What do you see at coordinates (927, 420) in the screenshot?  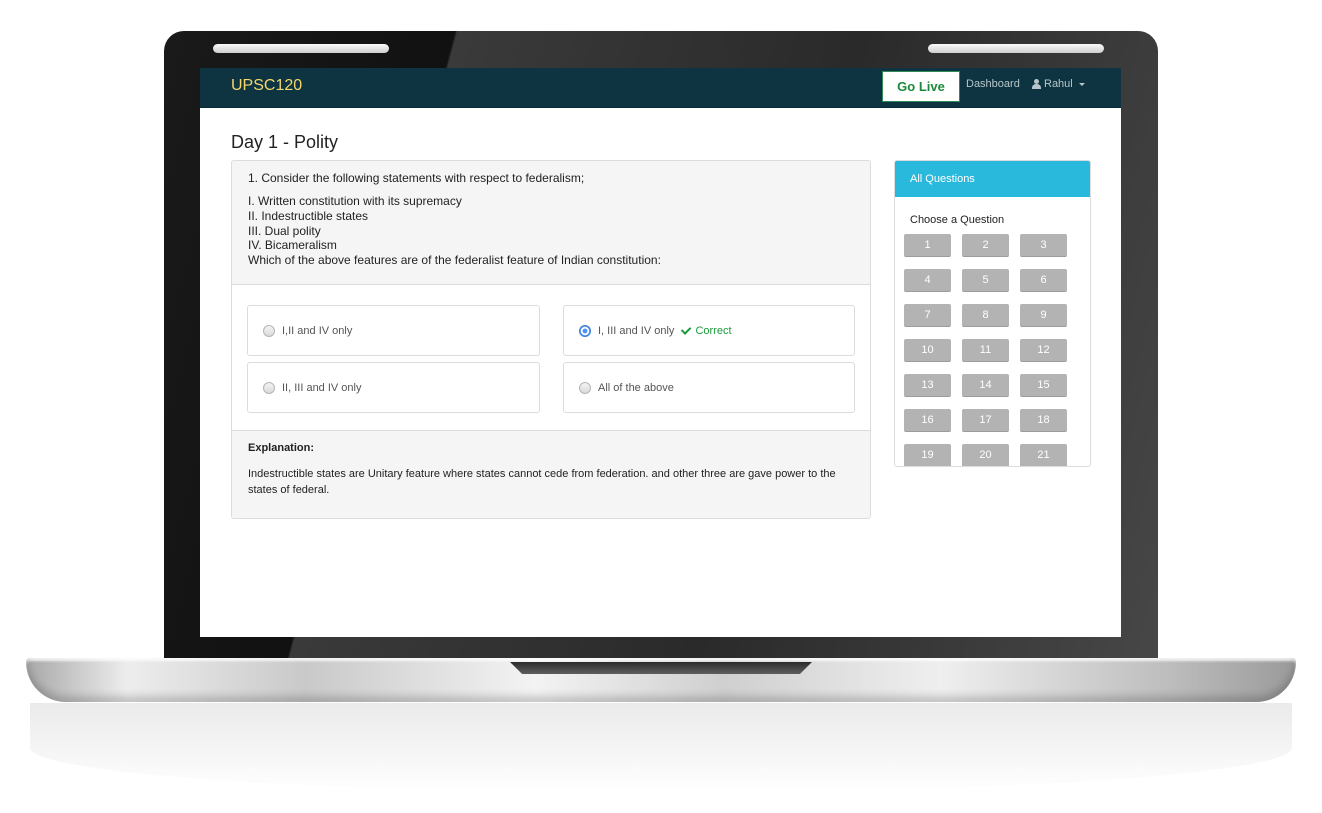 I see `question-number-button: 16` at bounding box center [927, 420].